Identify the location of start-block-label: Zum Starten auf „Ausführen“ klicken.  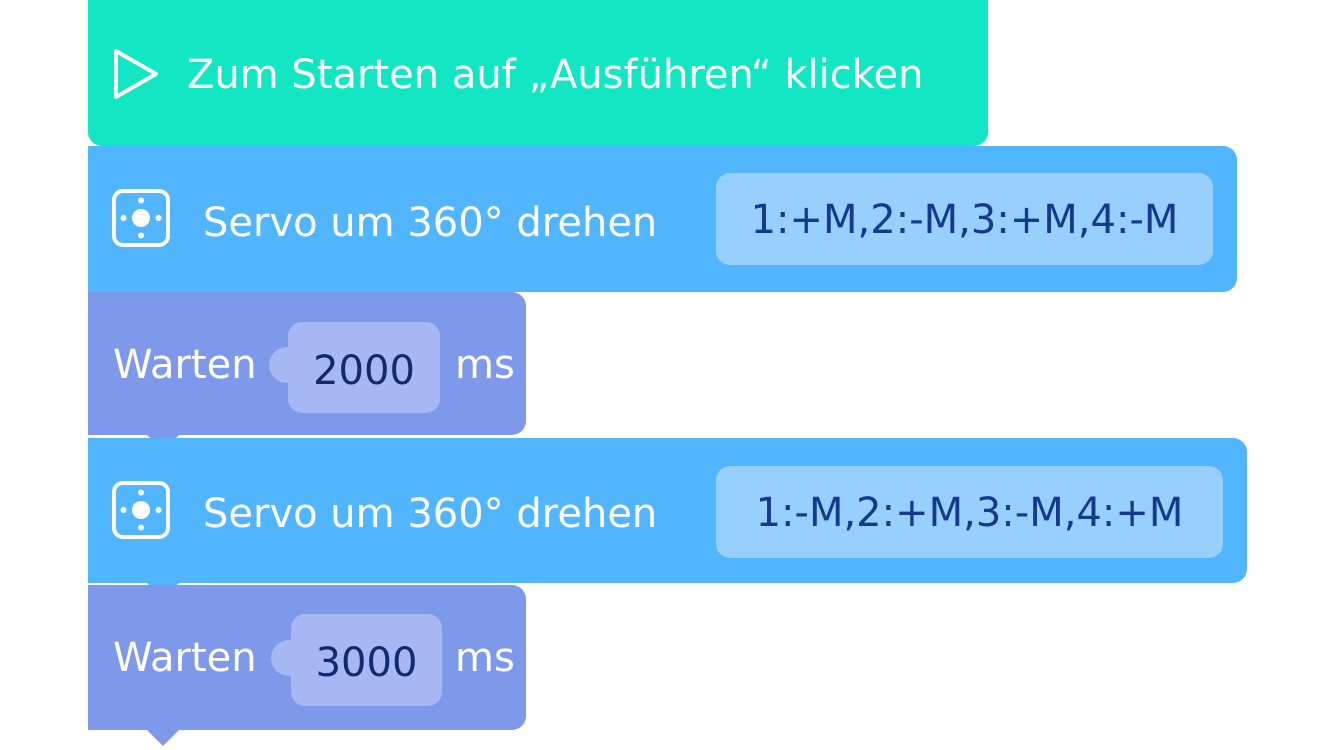
(555, 75).